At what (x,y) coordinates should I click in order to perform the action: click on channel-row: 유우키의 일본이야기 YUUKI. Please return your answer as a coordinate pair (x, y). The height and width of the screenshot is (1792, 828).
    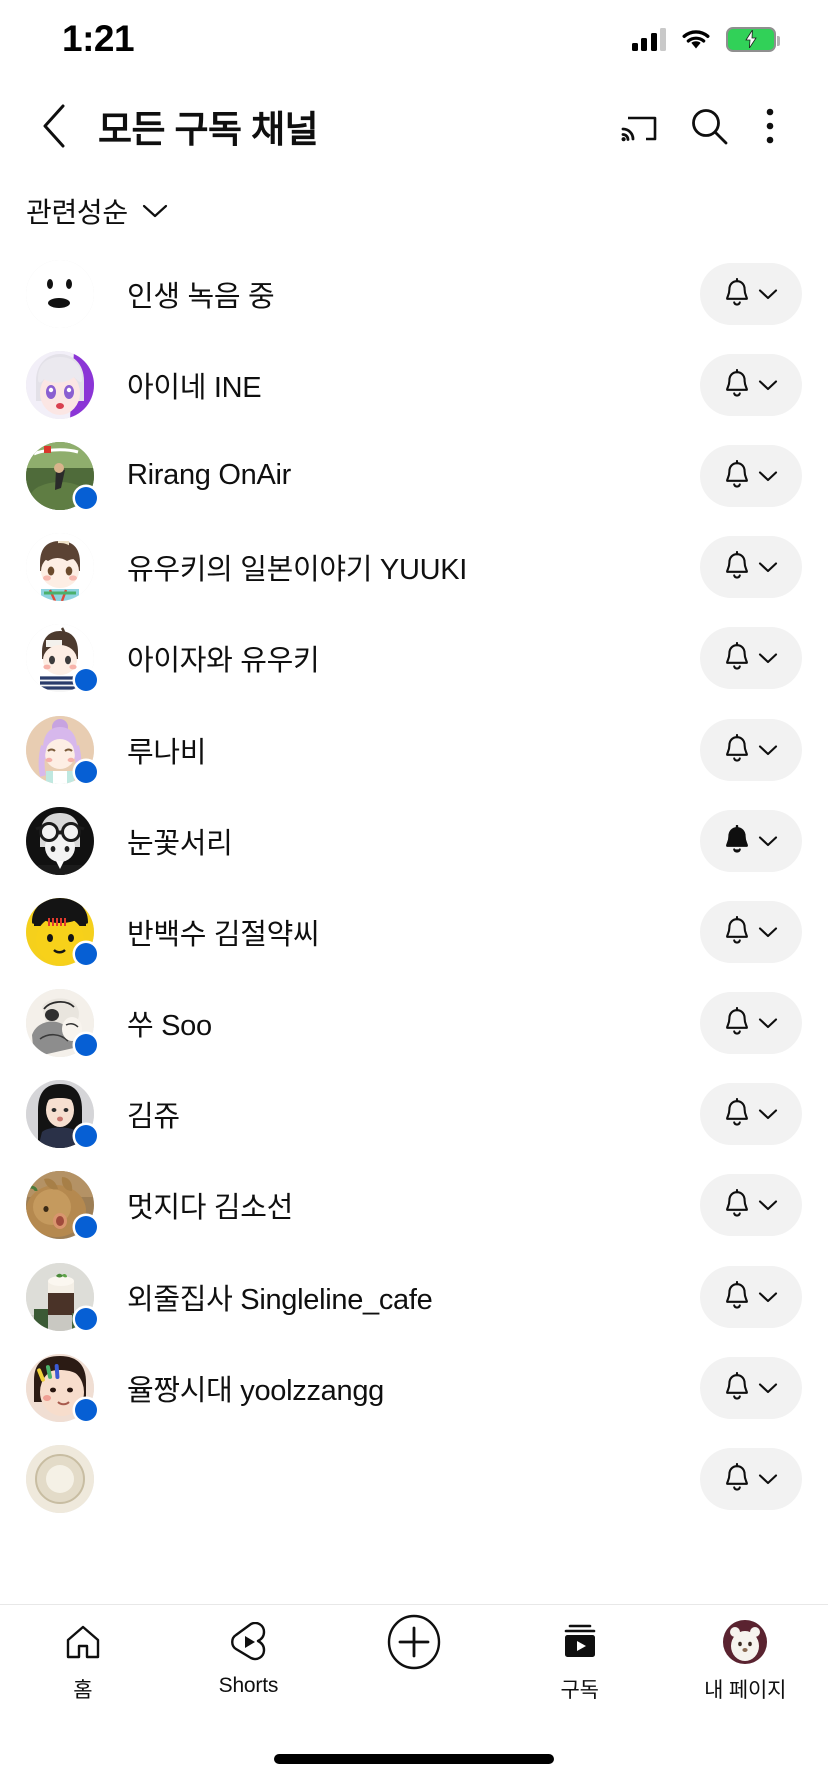
    Looking at the image, I should click on (414, 567).